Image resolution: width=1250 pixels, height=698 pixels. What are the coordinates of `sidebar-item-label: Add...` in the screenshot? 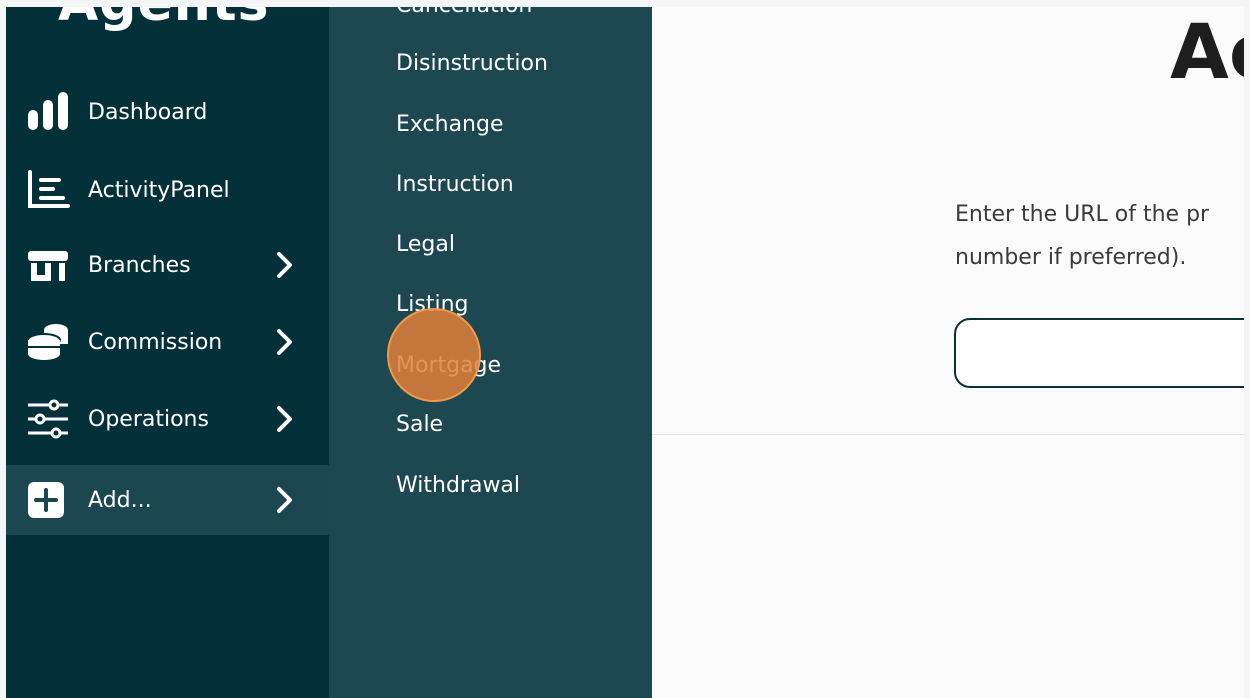 It's located at (120, 500).